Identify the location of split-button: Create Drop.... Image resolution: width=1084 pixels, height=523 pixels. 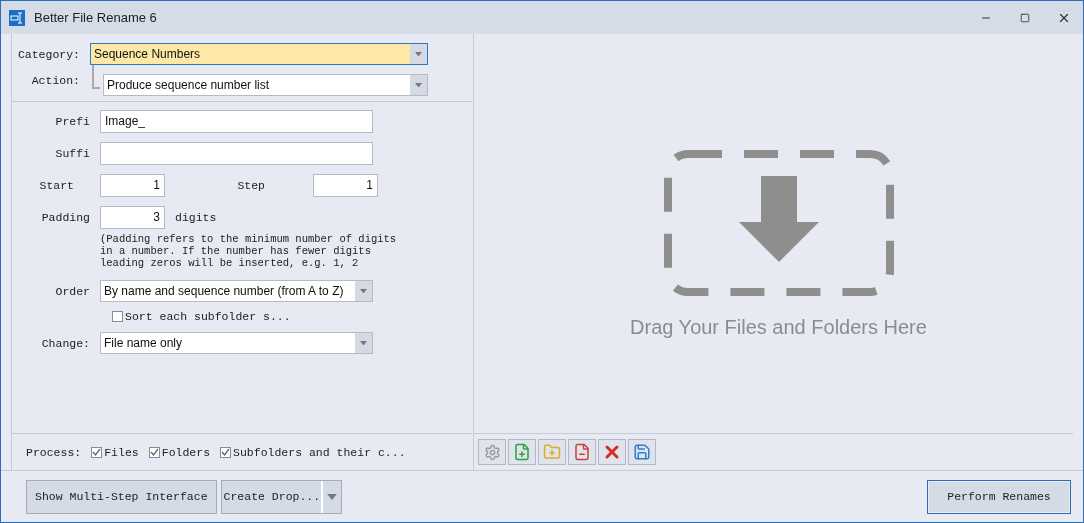
(281, 496).